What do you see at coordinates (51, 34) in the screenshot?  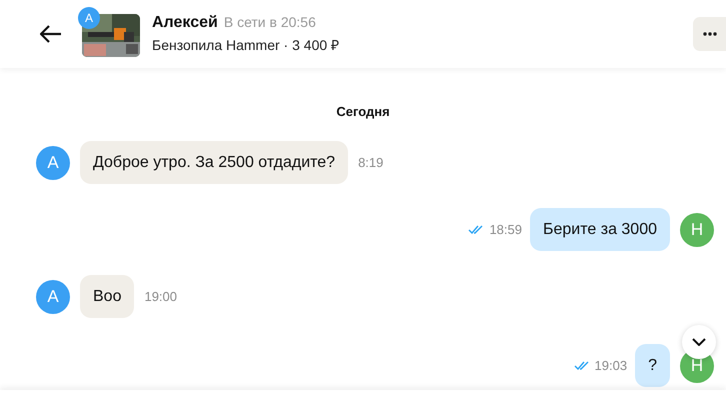 I see `back-icon` at bounding box center [51, 34].